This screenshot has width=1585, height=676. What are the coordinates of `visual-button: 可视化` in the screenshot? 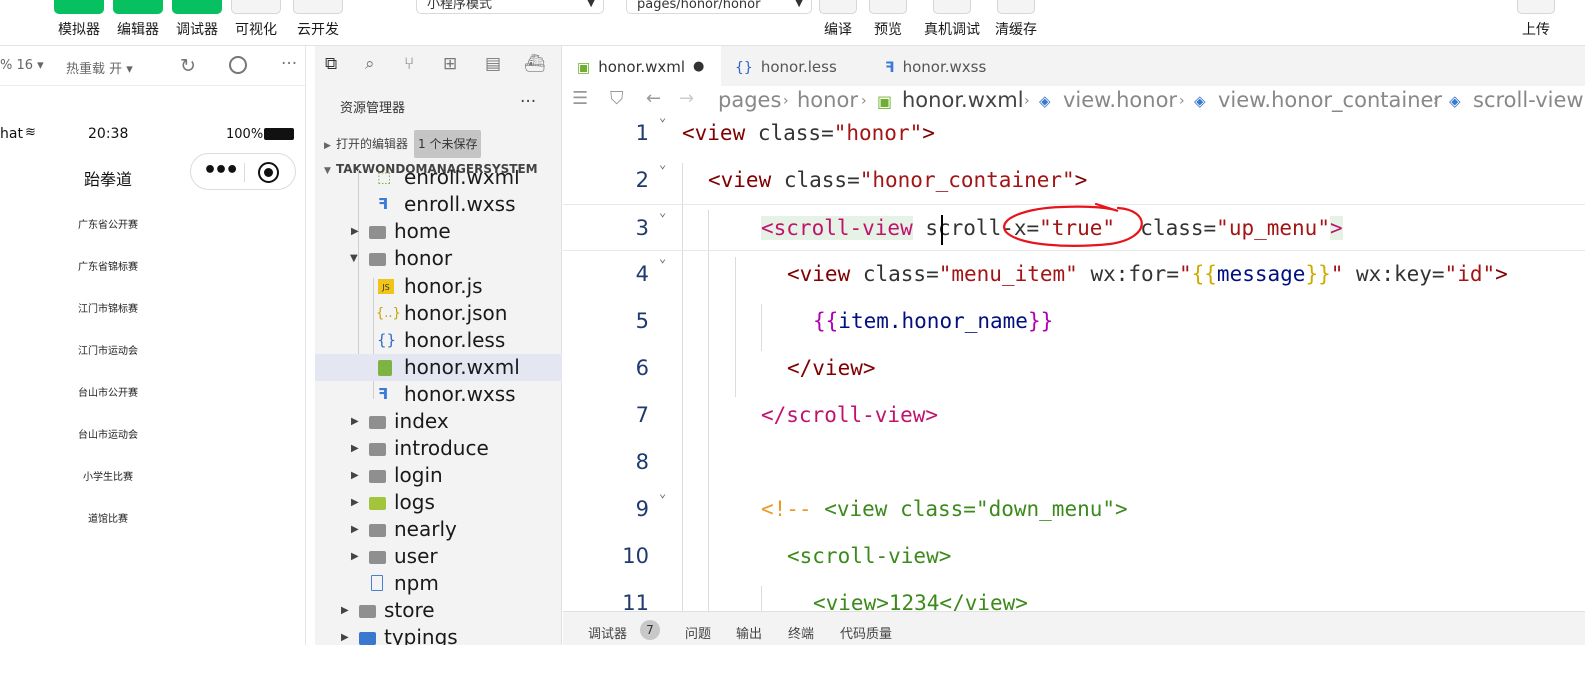 It's located at (256, 19).